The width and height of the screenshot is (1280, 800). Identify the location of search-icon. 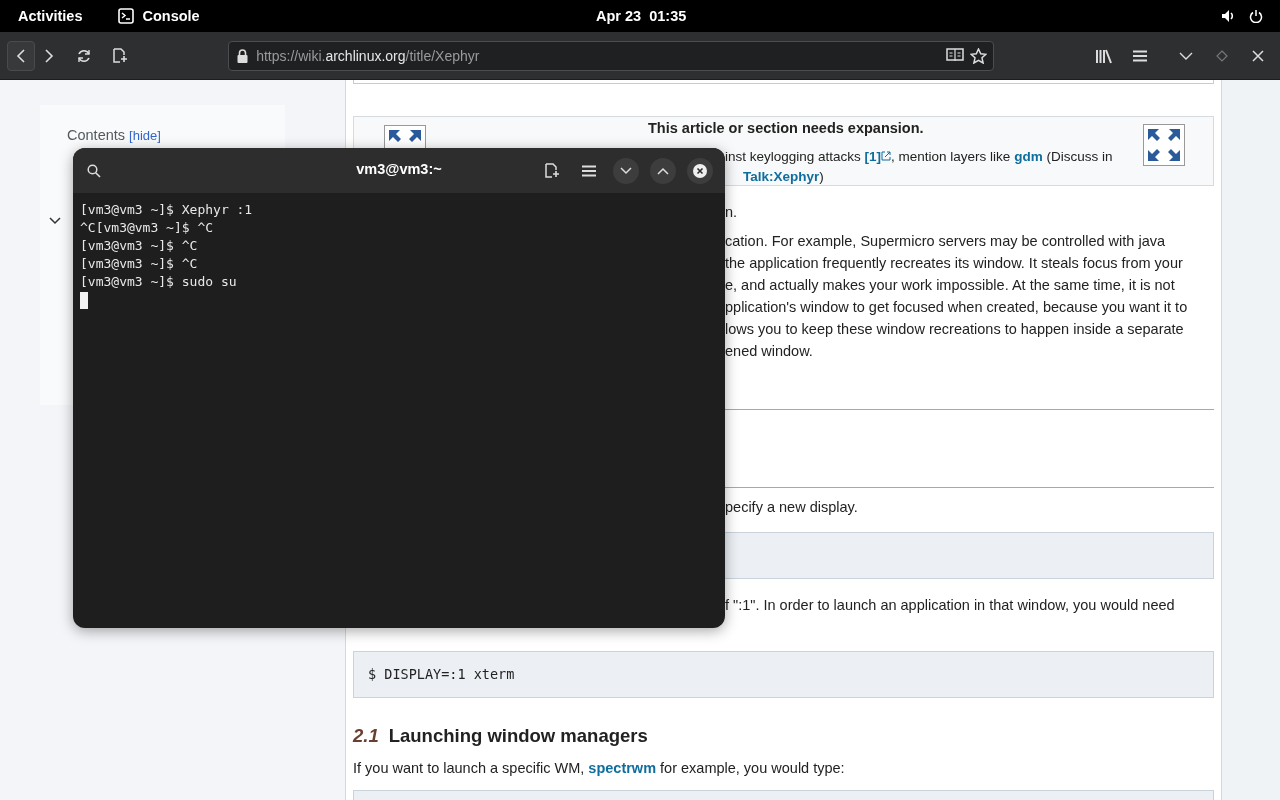
(94, 170).